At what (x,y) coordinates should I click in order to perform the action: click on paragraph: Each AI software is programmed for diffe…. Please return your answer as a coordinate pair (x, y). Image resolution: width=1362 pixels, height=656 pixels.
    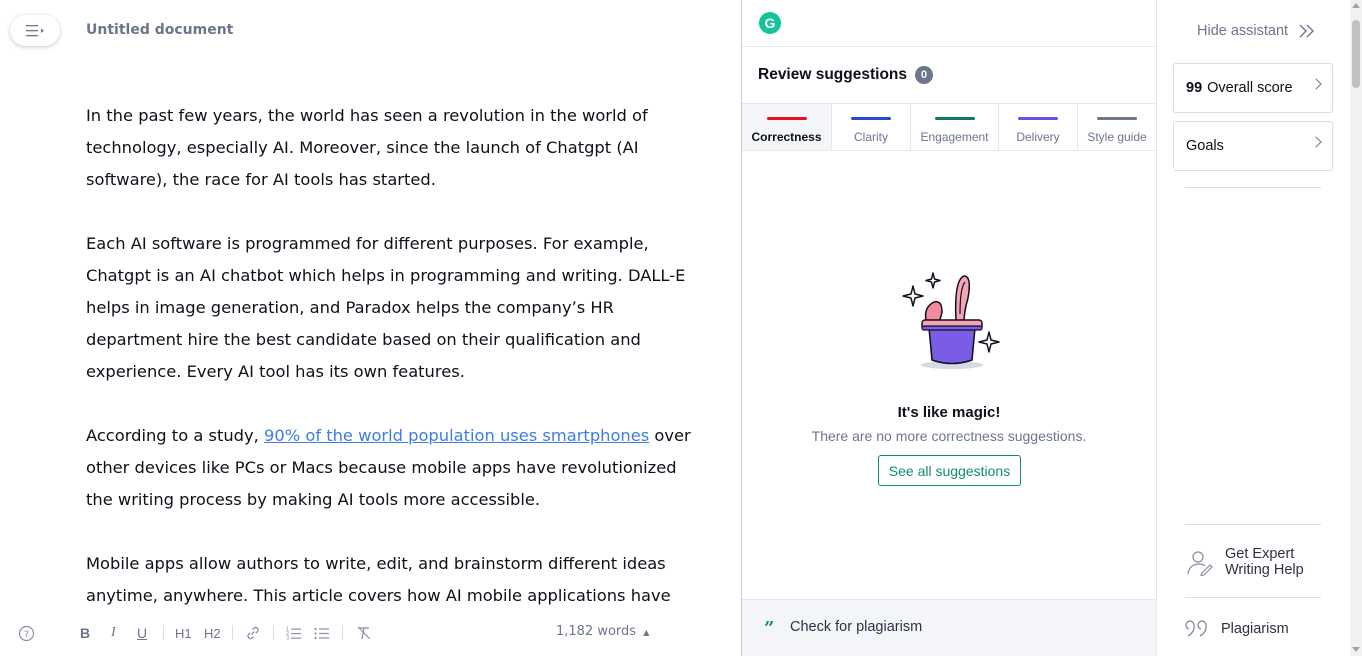
    Looking at the image, I should click on (391, 308).